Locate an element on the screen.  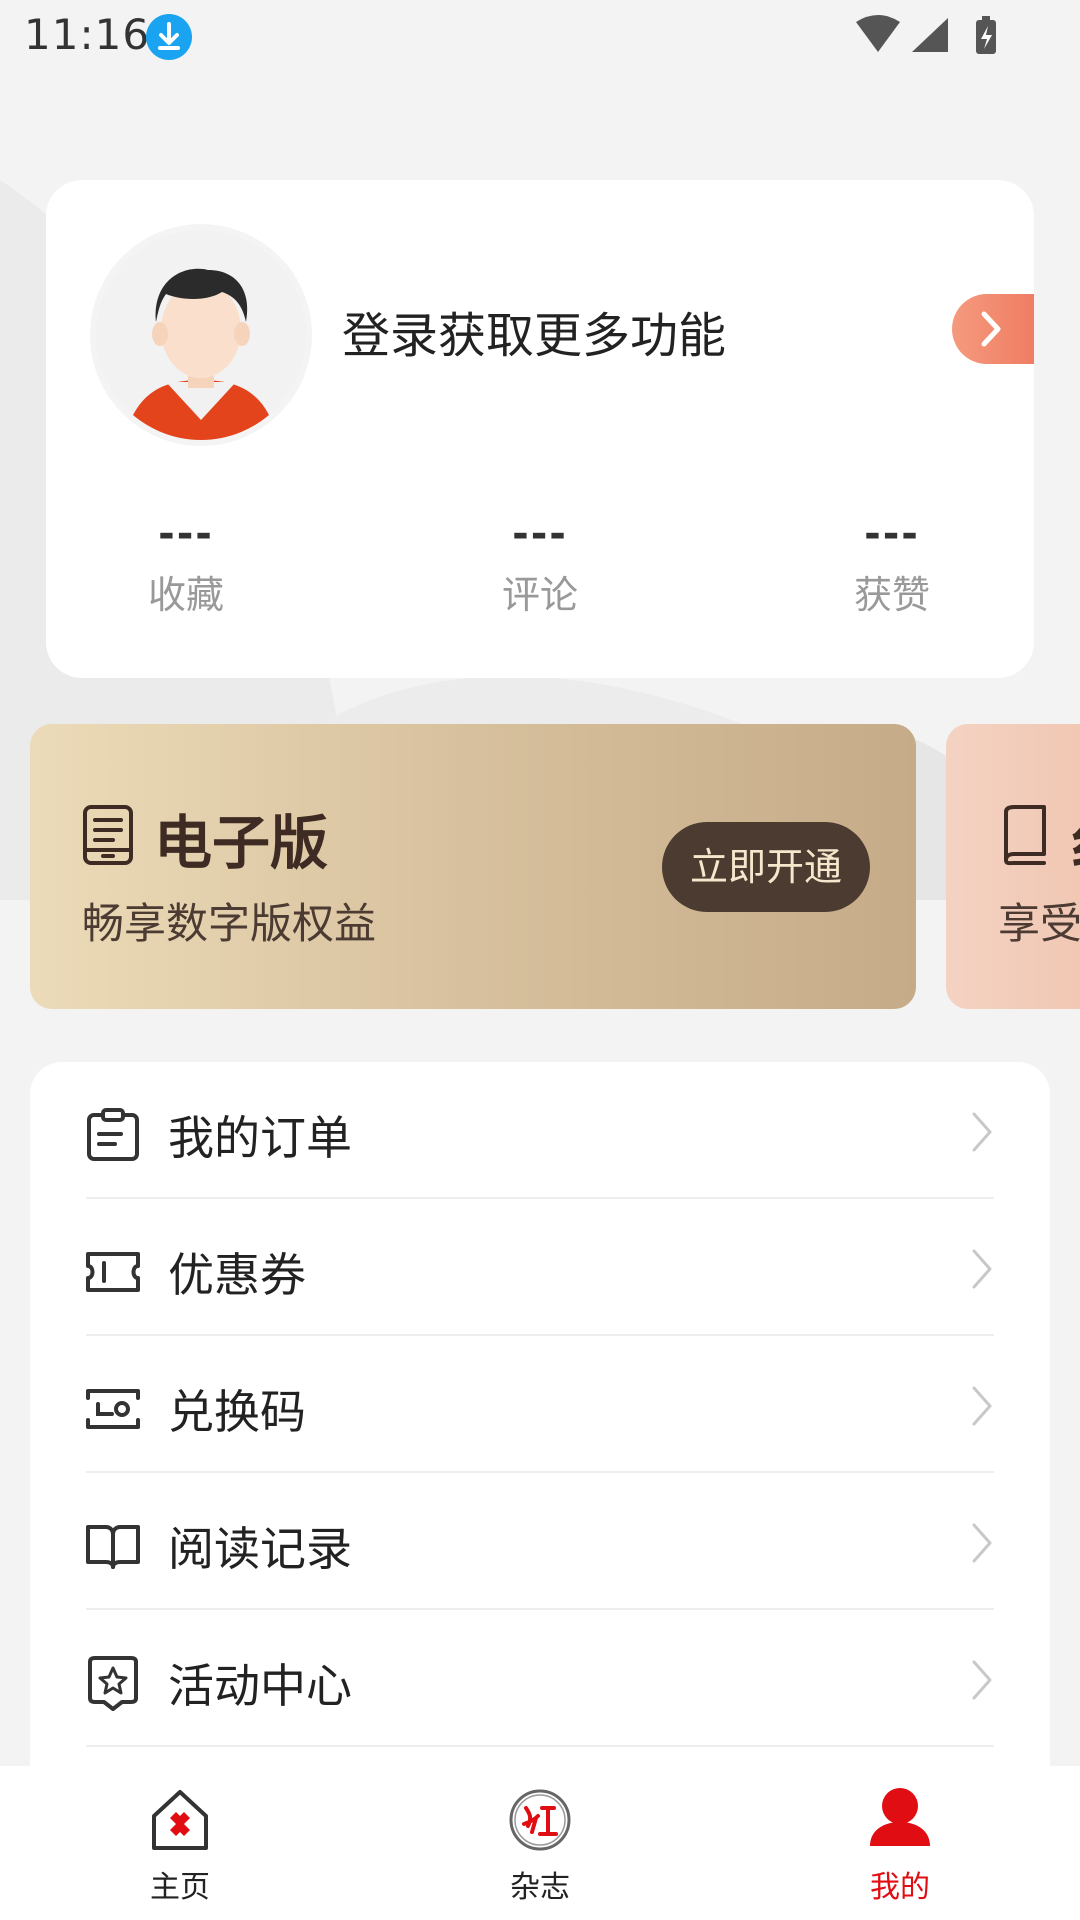
status-icons is located at coordinates (929, 35).